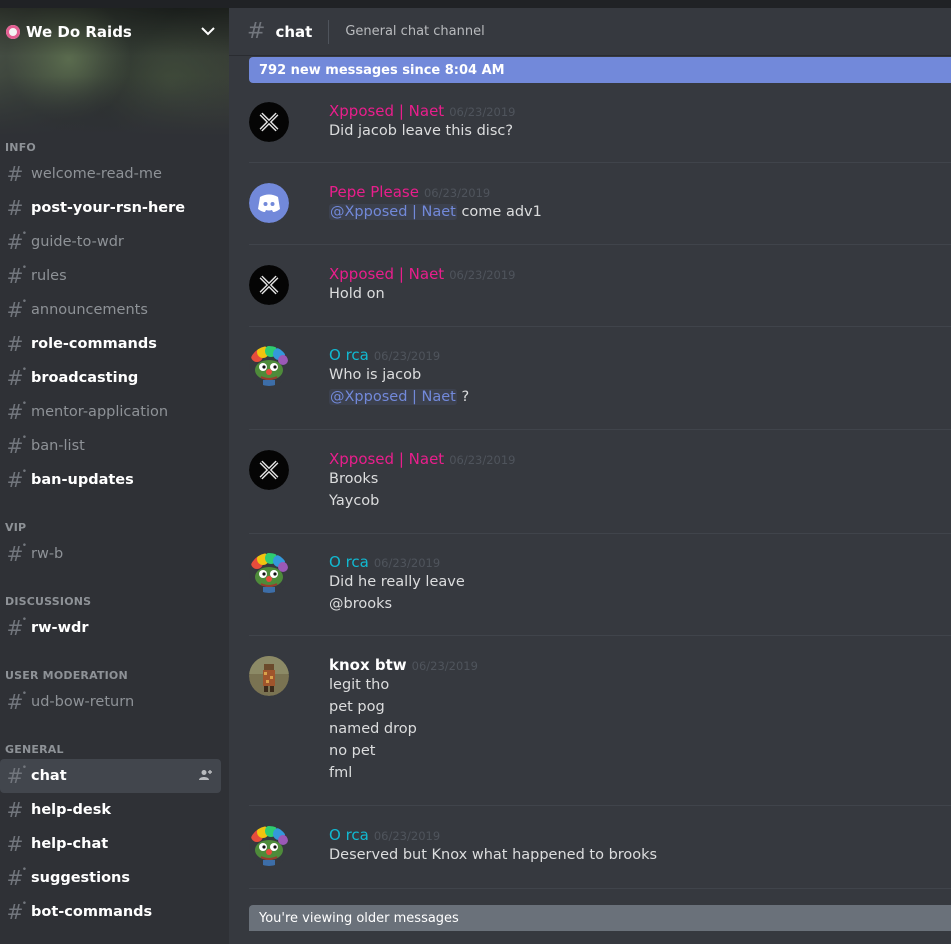 The height and width of the screenshot is (944, 951). I want to click on channel-title: chat, so click(294, 31).